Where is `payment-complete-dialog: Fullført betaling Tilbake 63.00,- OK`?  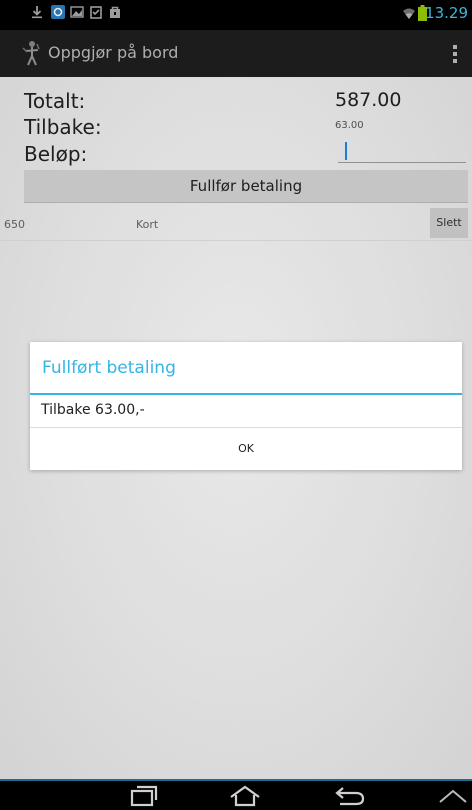
payment-complete-dialog: Fullført betaling Tilbake 63.00,- OK is located at coordinates (246, 406).